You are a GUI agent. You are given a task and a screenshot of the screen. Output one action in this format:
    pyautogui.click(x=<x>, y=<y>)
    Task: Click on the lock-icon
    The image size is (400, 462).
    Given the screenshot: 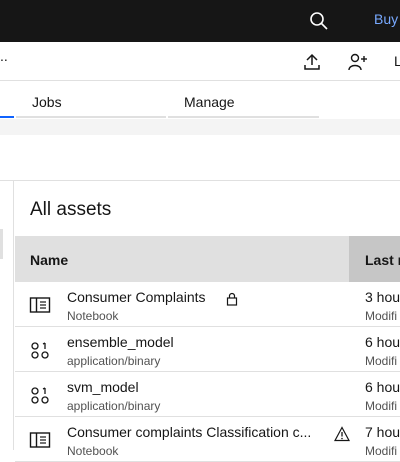 What is the action you would take?
    pyautogui.click(x=232, y=299)
    